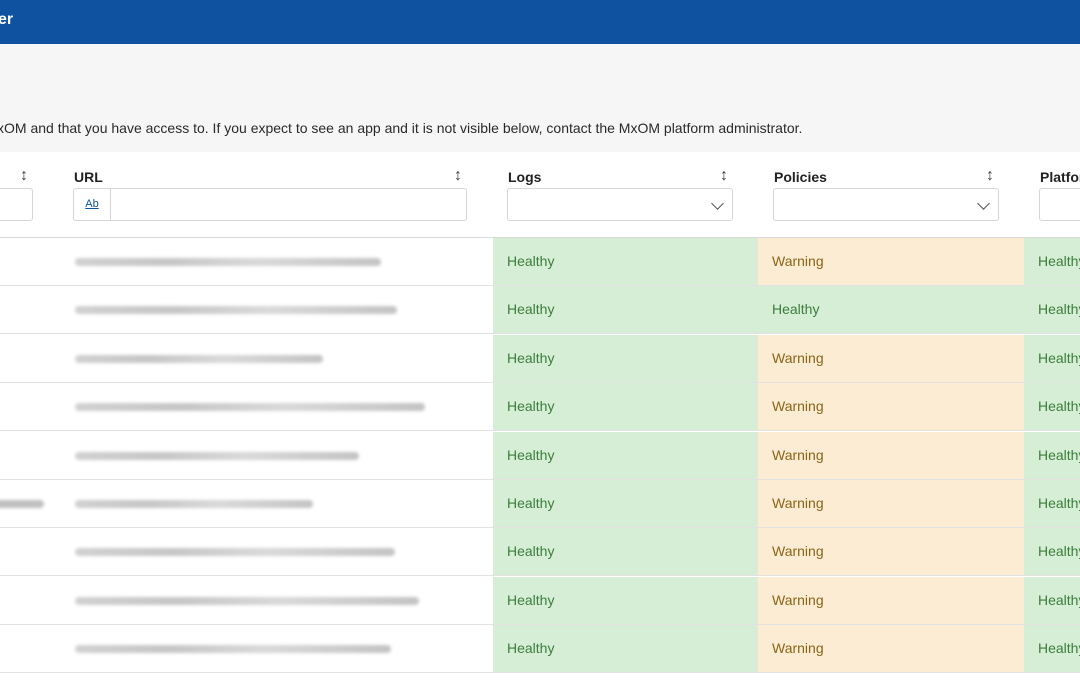  What do you see at coordinates (16, 204) in the screenshot?
I see `name-filter-input` at bounding box center [16, 204].